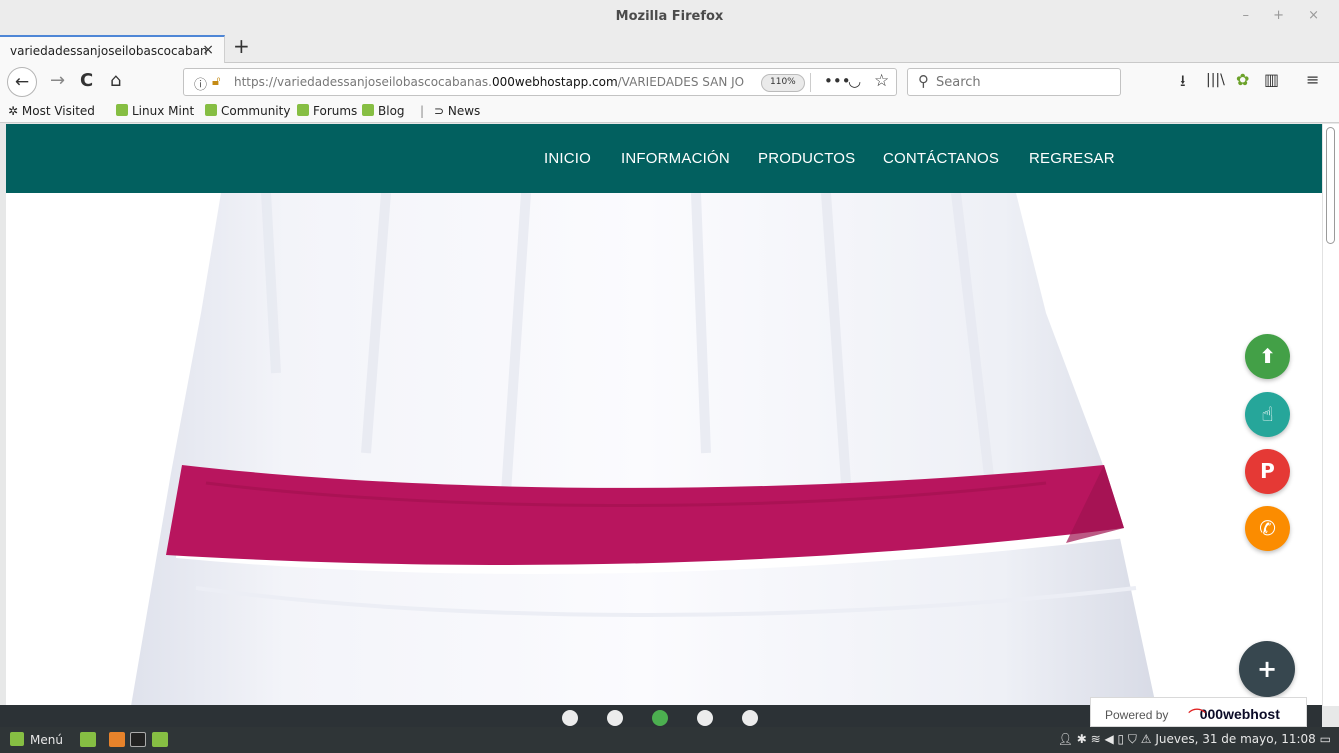 The height and width of the screenshot is (753, 1339). What do you see at coordinates (1239, 714) in the screenshot?
I see `powered-brand: 000webhost` at bounding box center [1239, 714].